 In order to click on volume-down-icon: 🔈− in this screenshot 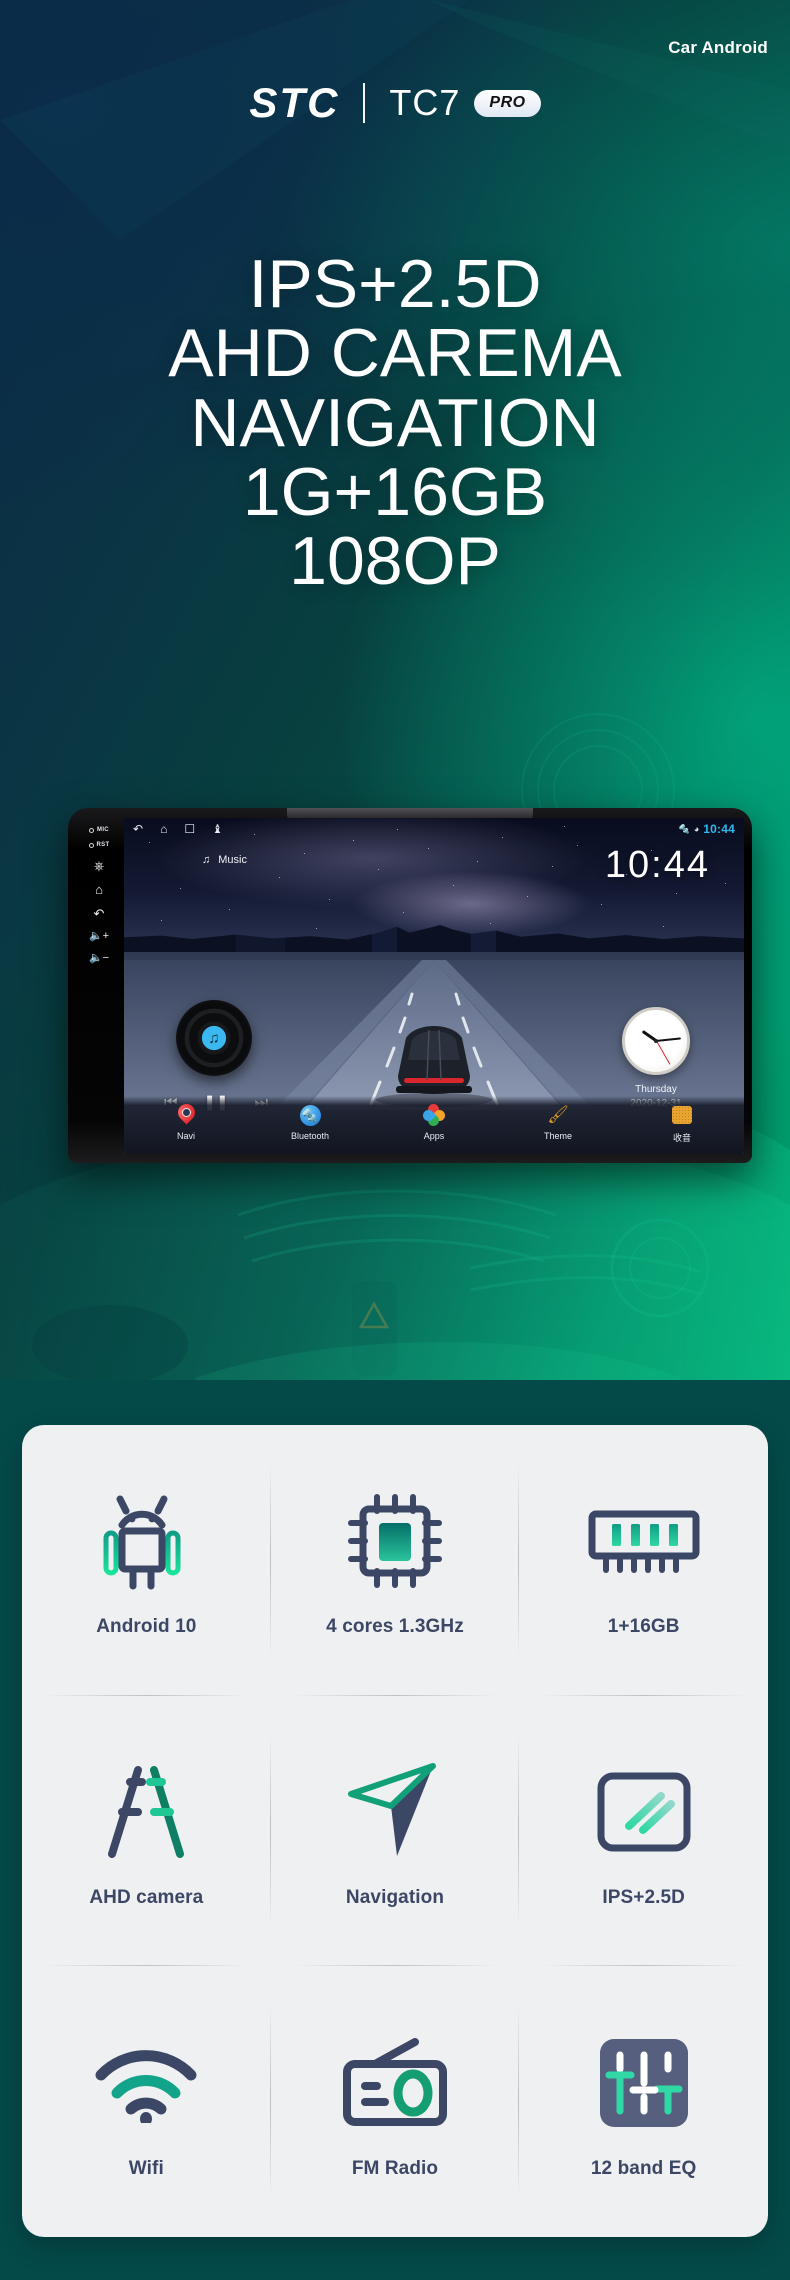, I will do `click(99, 958)`.